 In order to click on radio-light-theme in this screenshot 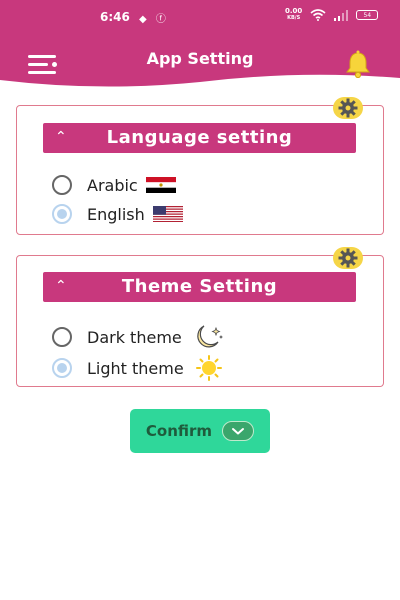, I will do `click(62, 368)`.